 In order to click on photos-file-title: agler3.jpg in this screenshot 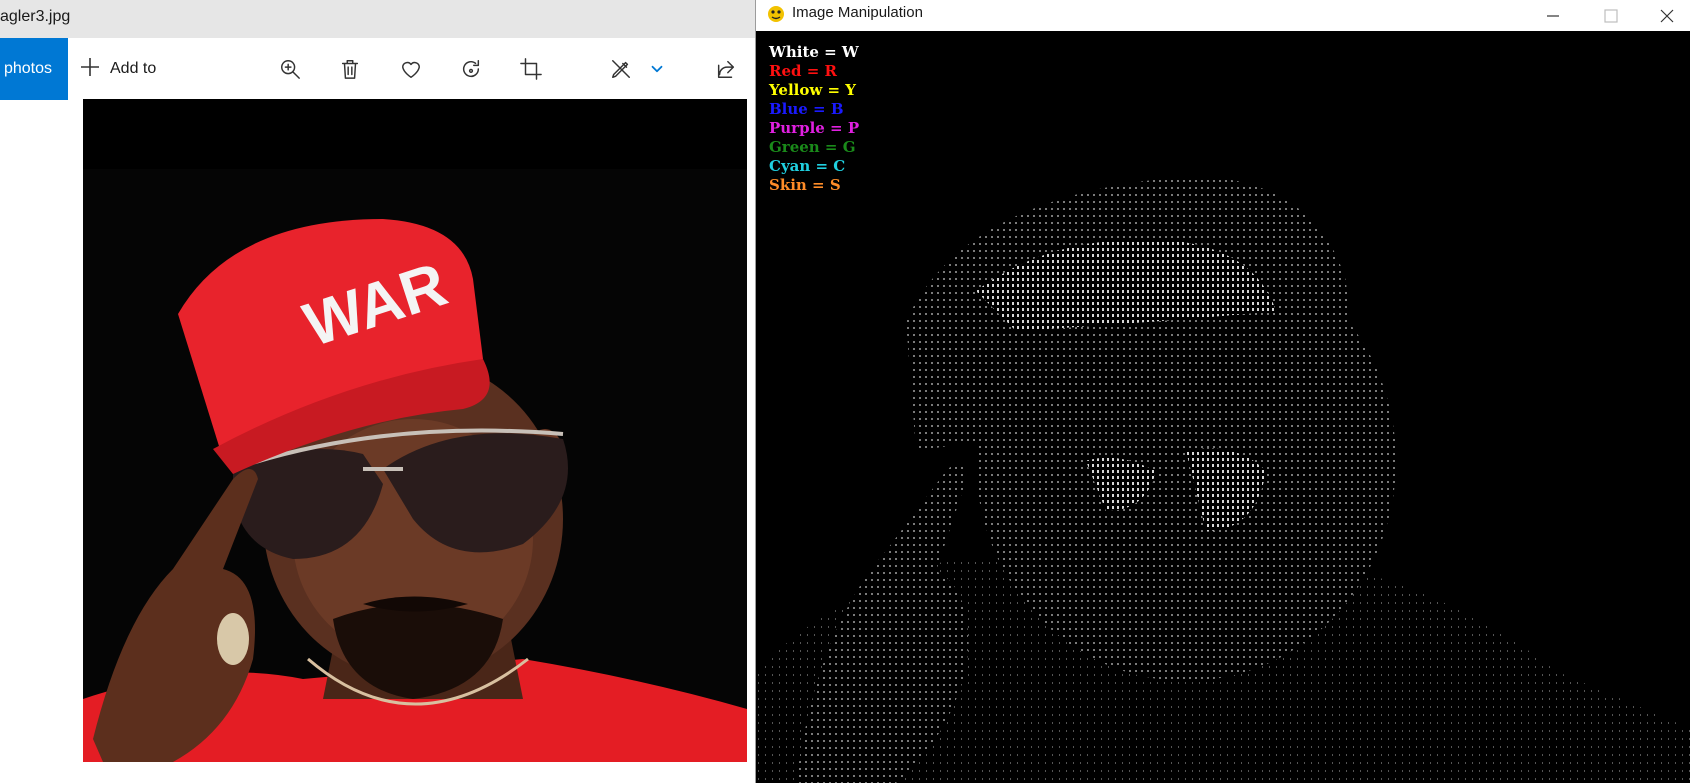, I will do `click(35, 16)`.